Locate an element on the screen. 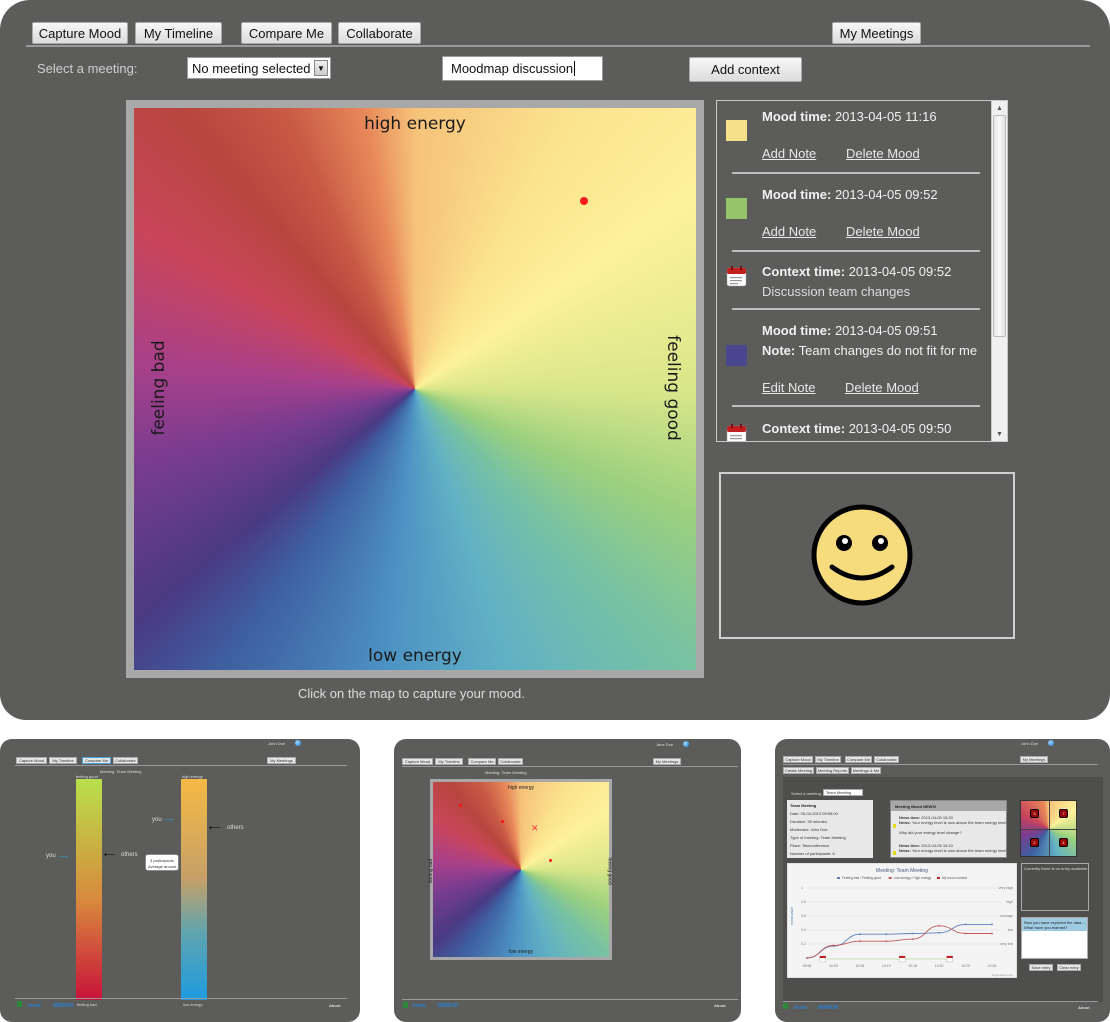  right-axis-label: high is located at coordinates (1009, 902).